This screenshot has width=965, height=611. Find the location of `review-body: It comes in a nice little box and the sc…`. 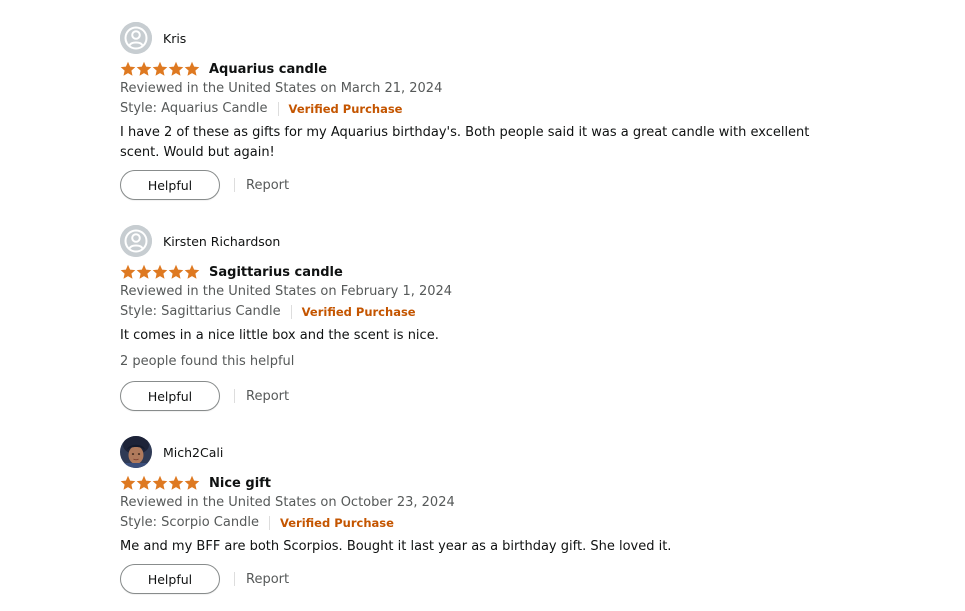

review-body: It comes in a nice little box and the sc… is located at coordinates (470, 336).